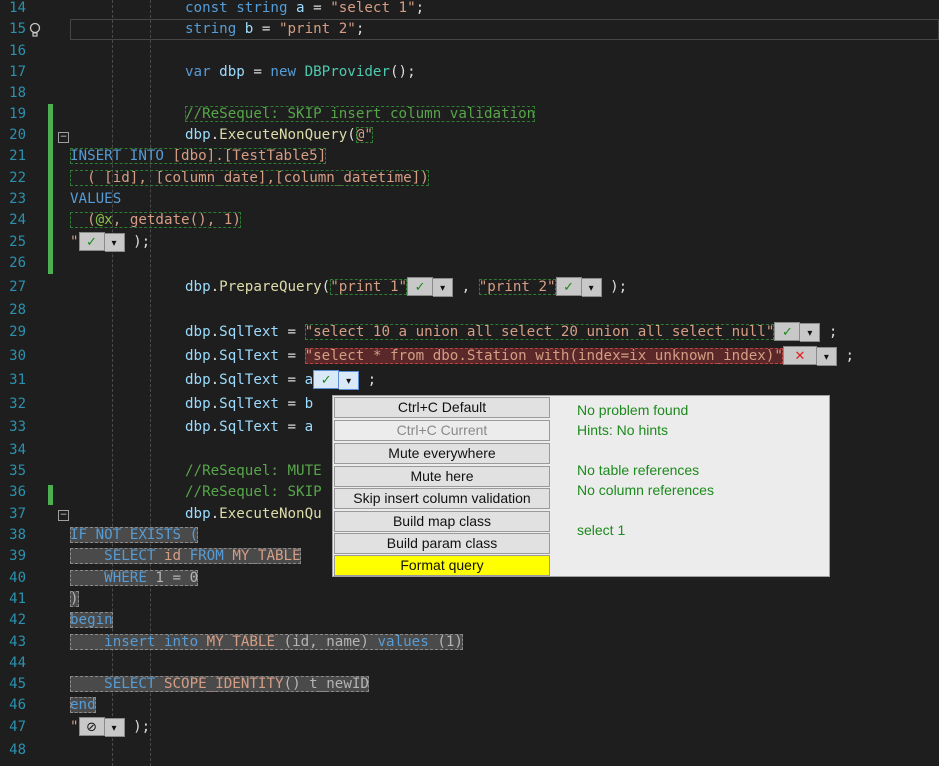  Describe the element at coordinates (330, 642) in the screenshot. I see `sql-text: (id, name)` at that location.